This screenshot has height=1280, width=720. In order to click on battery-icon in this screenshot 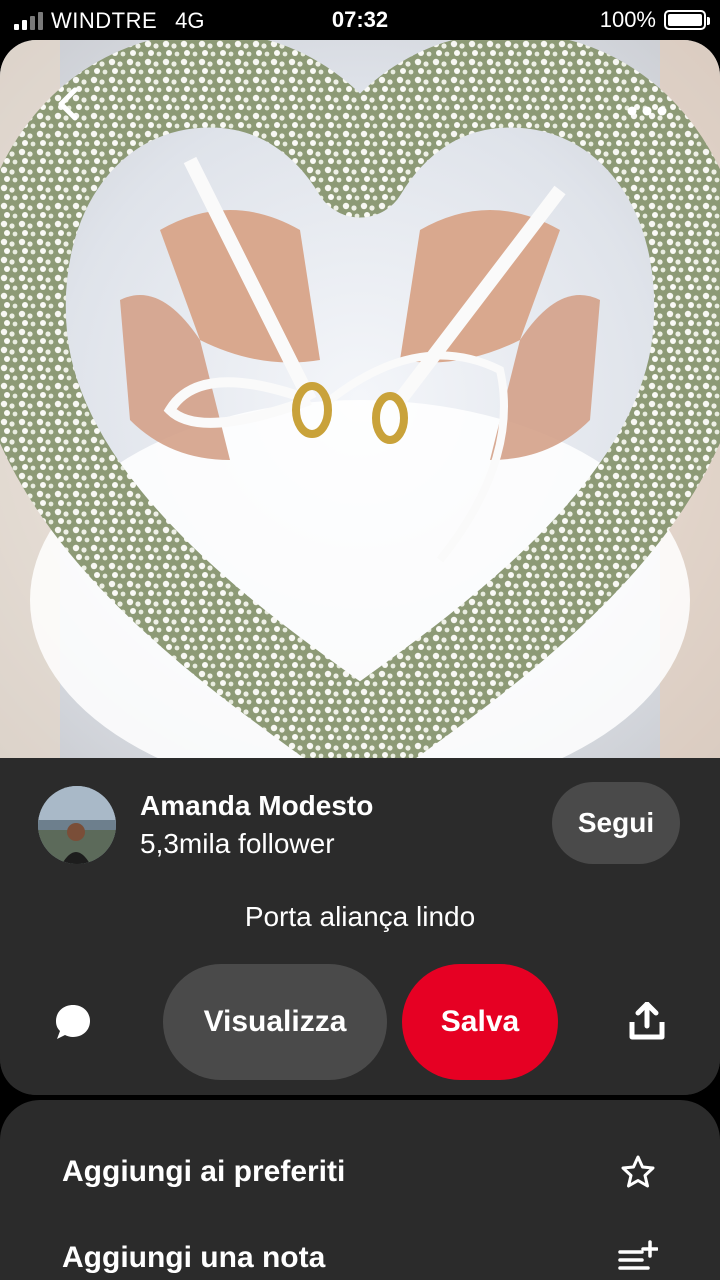, I will do `click(687, 20)`.